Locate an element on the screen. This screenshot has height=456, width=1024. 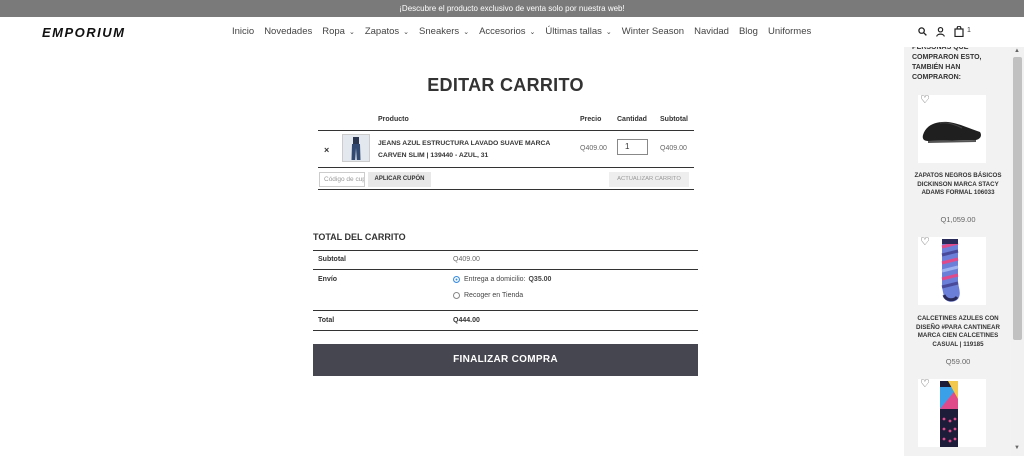
nav-item-label: Ropa is located at coordinates (333, 31).